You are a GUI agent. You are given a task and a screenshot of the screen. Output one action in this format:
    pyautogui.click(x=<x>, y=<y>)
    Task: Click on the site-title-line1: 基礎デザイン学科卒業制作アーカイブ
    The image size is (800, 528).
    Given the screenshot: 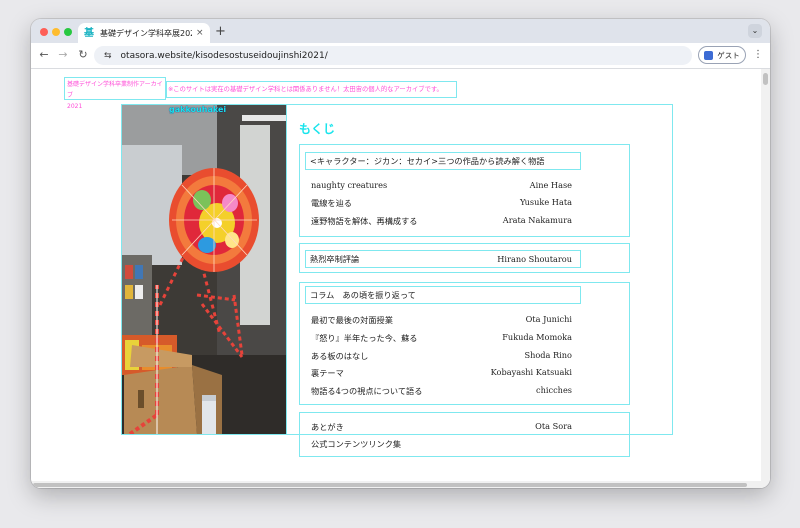 What is the action you would take?
    pyautogui.click(x=115, y=90)
    